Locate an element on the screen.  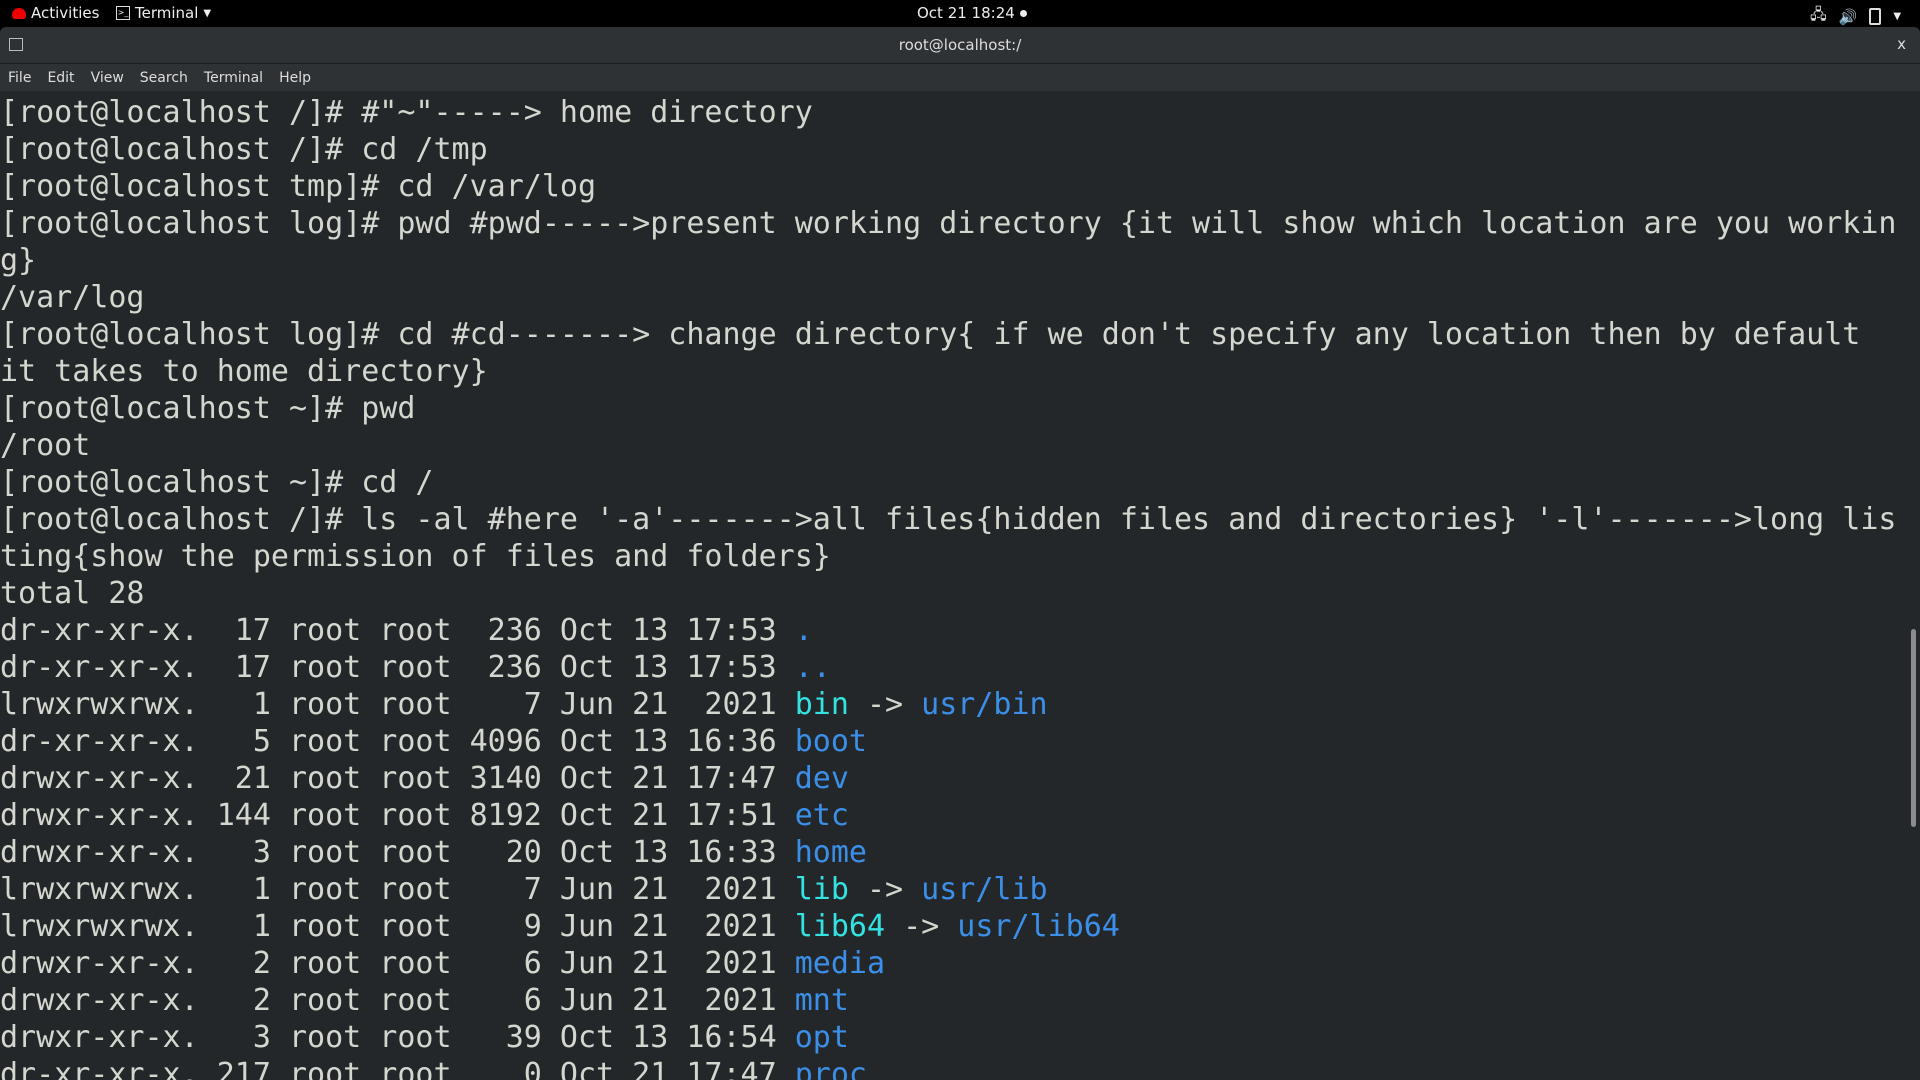
terminal-line: [root@localhost ~]# pwd is located at coordinates (953, 408).